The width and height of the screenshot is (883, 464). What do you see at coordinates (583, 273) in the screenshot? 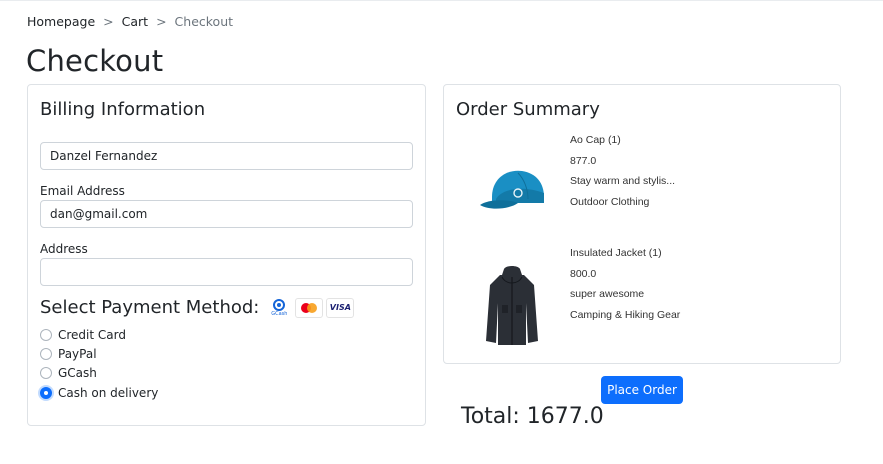
I see `item-price: 800.0` at bounding box center [583, 273].